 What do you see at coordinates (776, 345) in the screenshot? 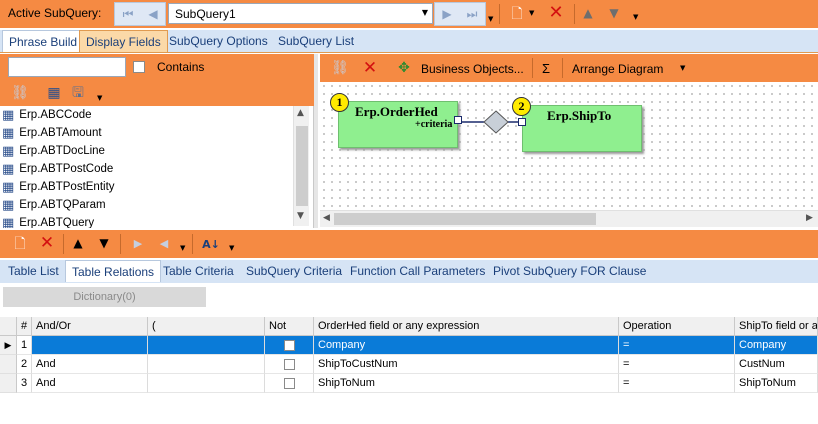
I see `grid-cell-field2: Company` at bounding box center [776, 345].